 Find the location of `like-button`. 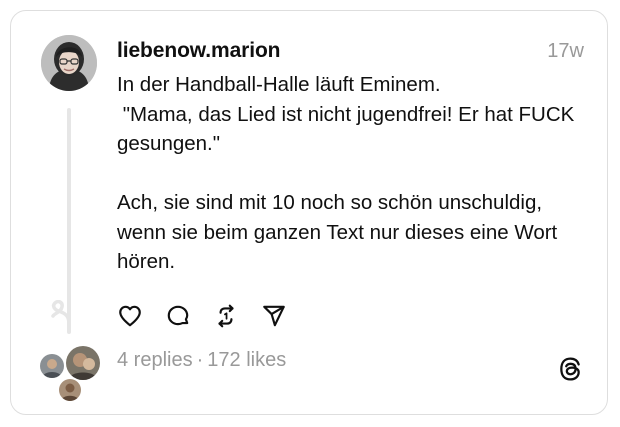

like-button is located at coordinates (129, 318).